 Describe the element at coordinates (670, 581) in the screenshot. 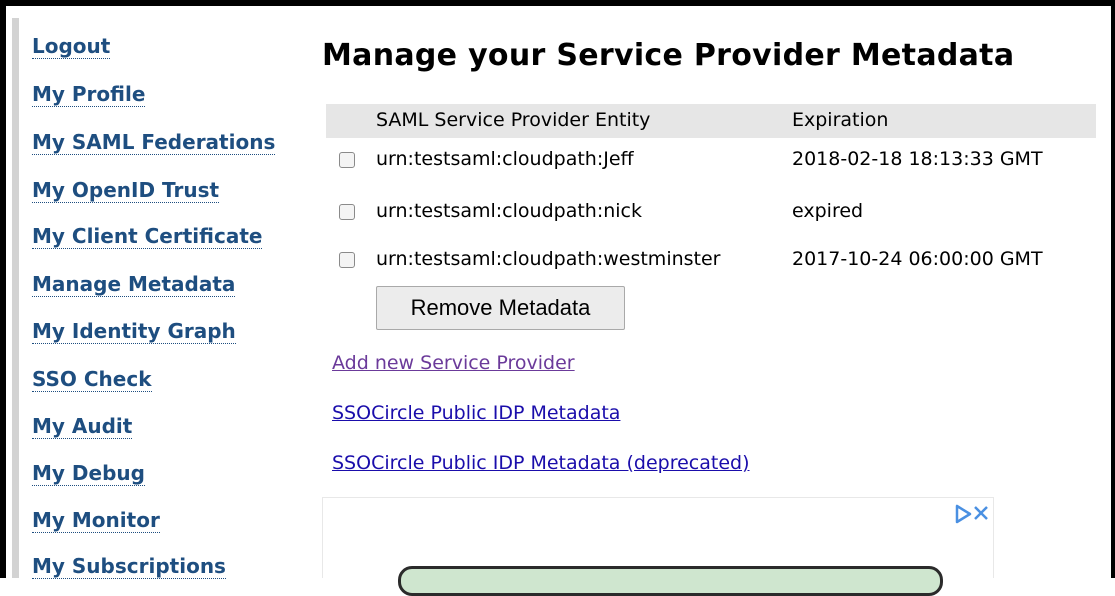

I see `ad-banner-shape` at that location.